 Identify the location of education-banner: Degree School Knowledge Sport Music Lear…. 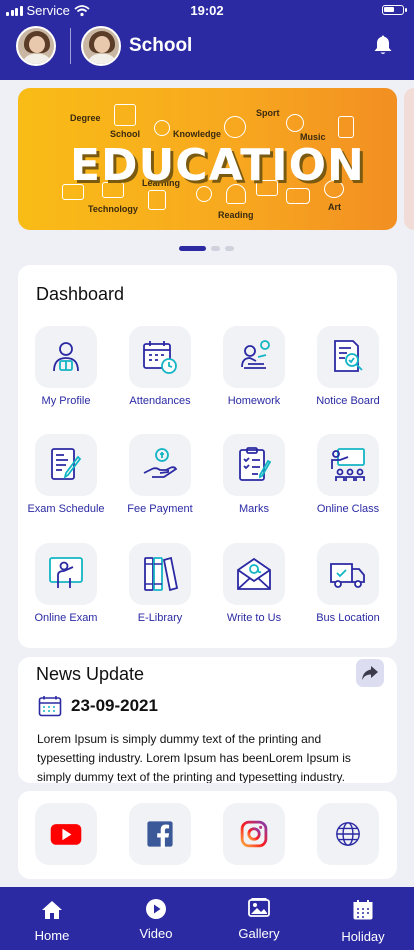
(207, 159).